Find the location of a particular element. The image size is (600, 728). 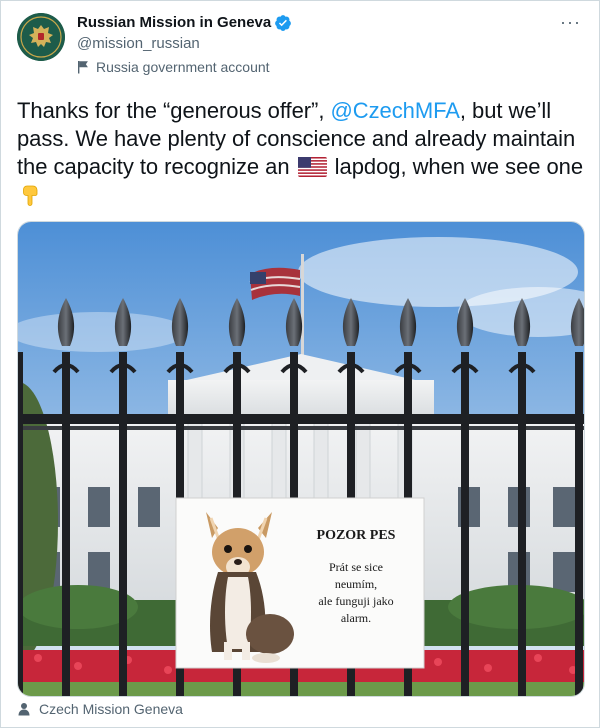

tweet-text-part: lapdog, when we see one is located at coordinates (456, 166).